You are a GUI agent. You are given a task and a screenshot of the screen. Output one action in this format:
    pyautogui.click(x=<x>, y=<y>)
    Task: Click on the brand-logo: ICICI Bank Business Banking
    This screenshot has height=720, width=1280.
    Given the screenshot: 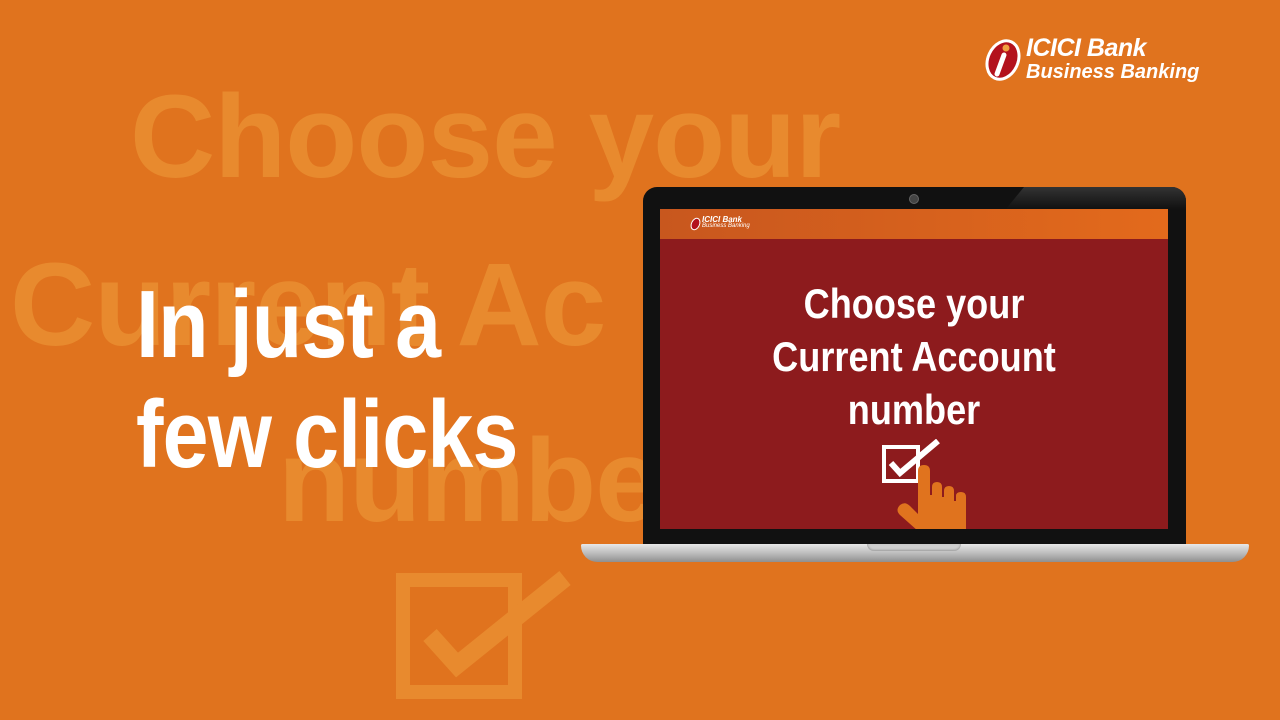 What is the action you would take?
    pyautogui.click(x=1112, y=62)
    